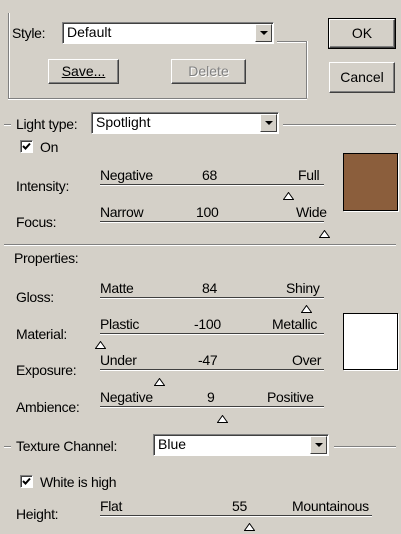 The width and height of the screenshot is (401, 534). What do you see at coordinates (209, 175) in the screenshot?
I see `intensity-value: 68` at bounding box center [209, 175].